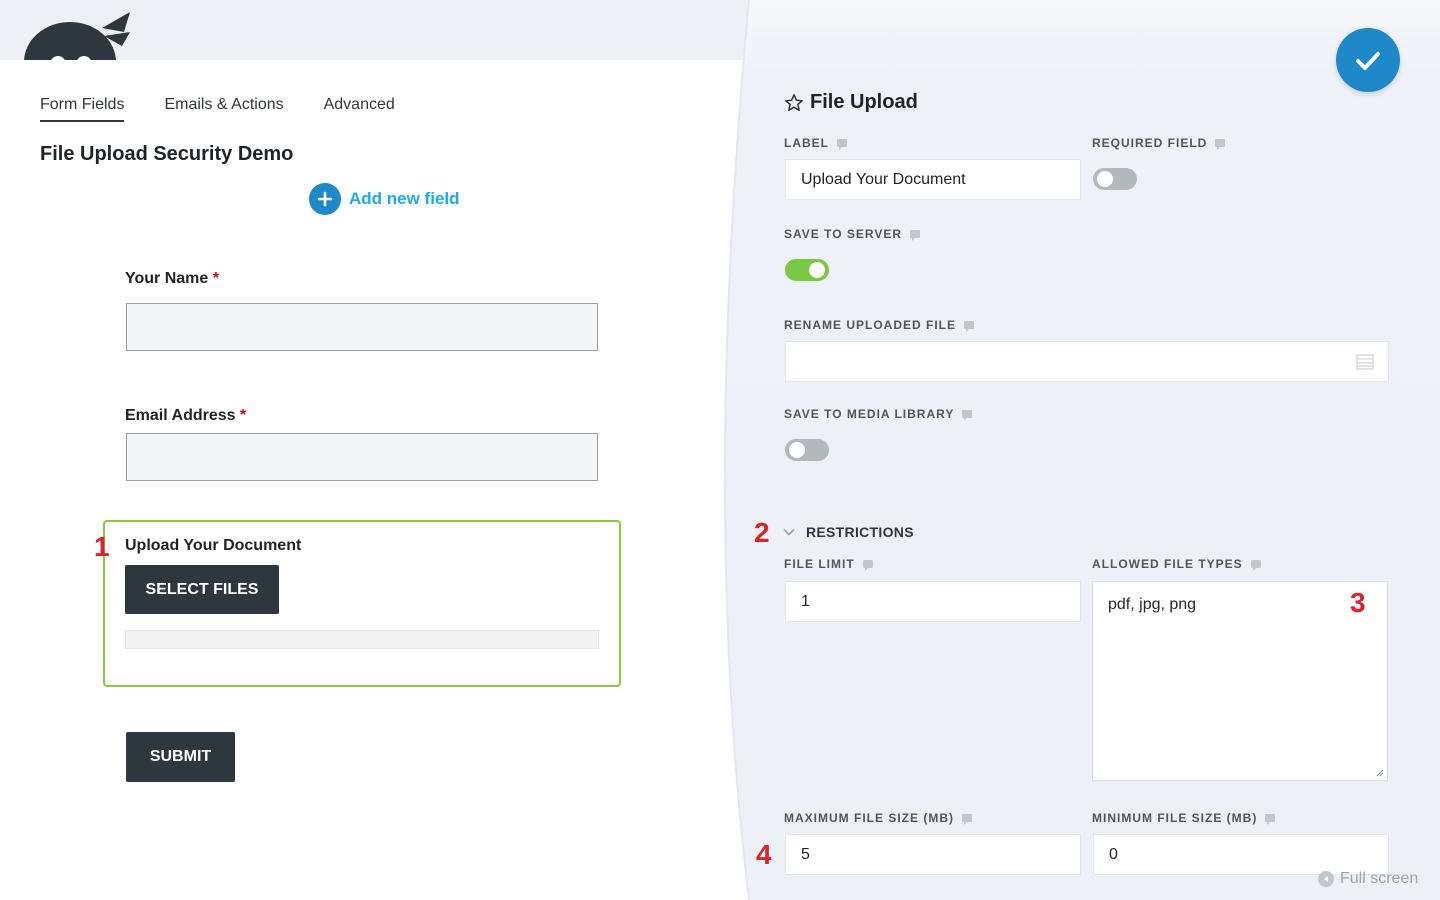 Image resolution: width=1440 pixels, height=900 pixels. I want to click on select-files-button: SELECT FILES, so click(202, 589).